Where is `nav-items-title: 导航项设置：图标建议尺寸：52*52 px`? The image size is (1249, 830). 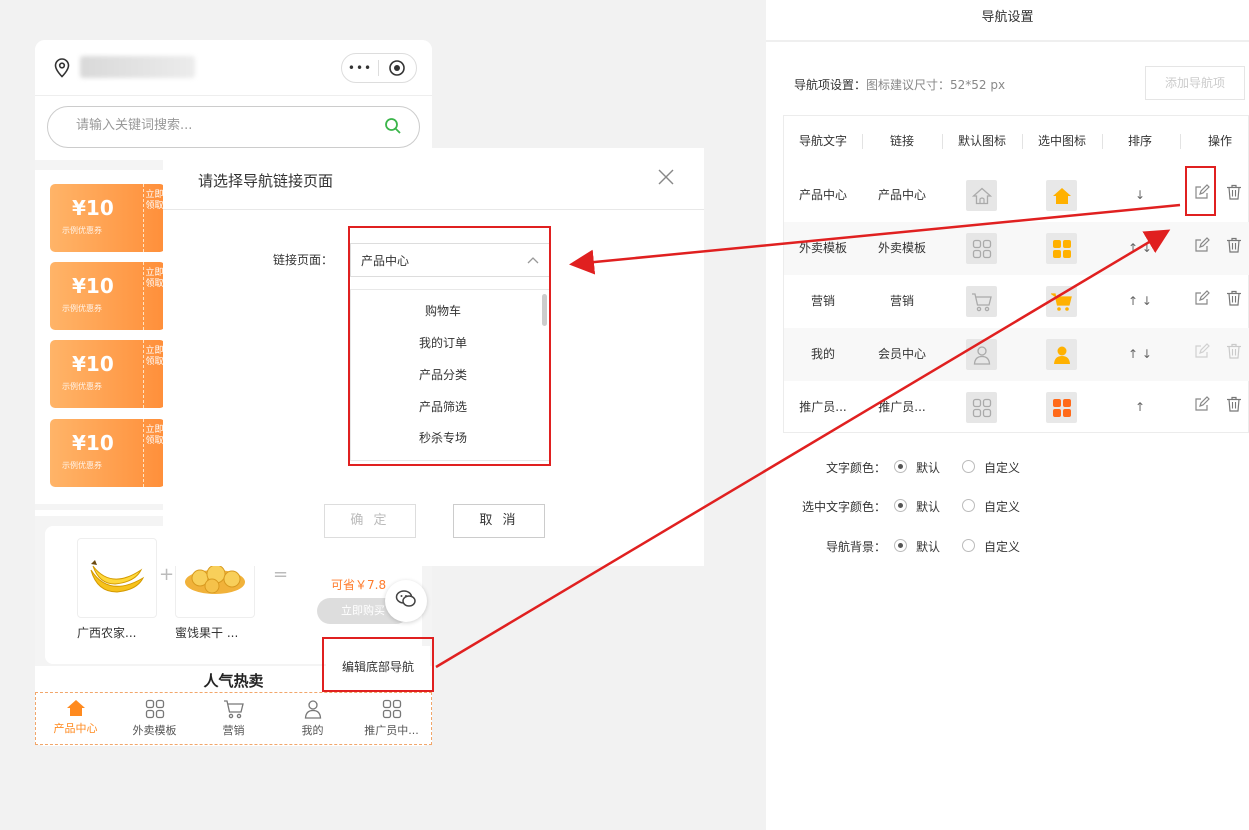 nav-items-title: 导航项设置：图标建议尺寸：52*52 px is located at coordinates (899, 84).